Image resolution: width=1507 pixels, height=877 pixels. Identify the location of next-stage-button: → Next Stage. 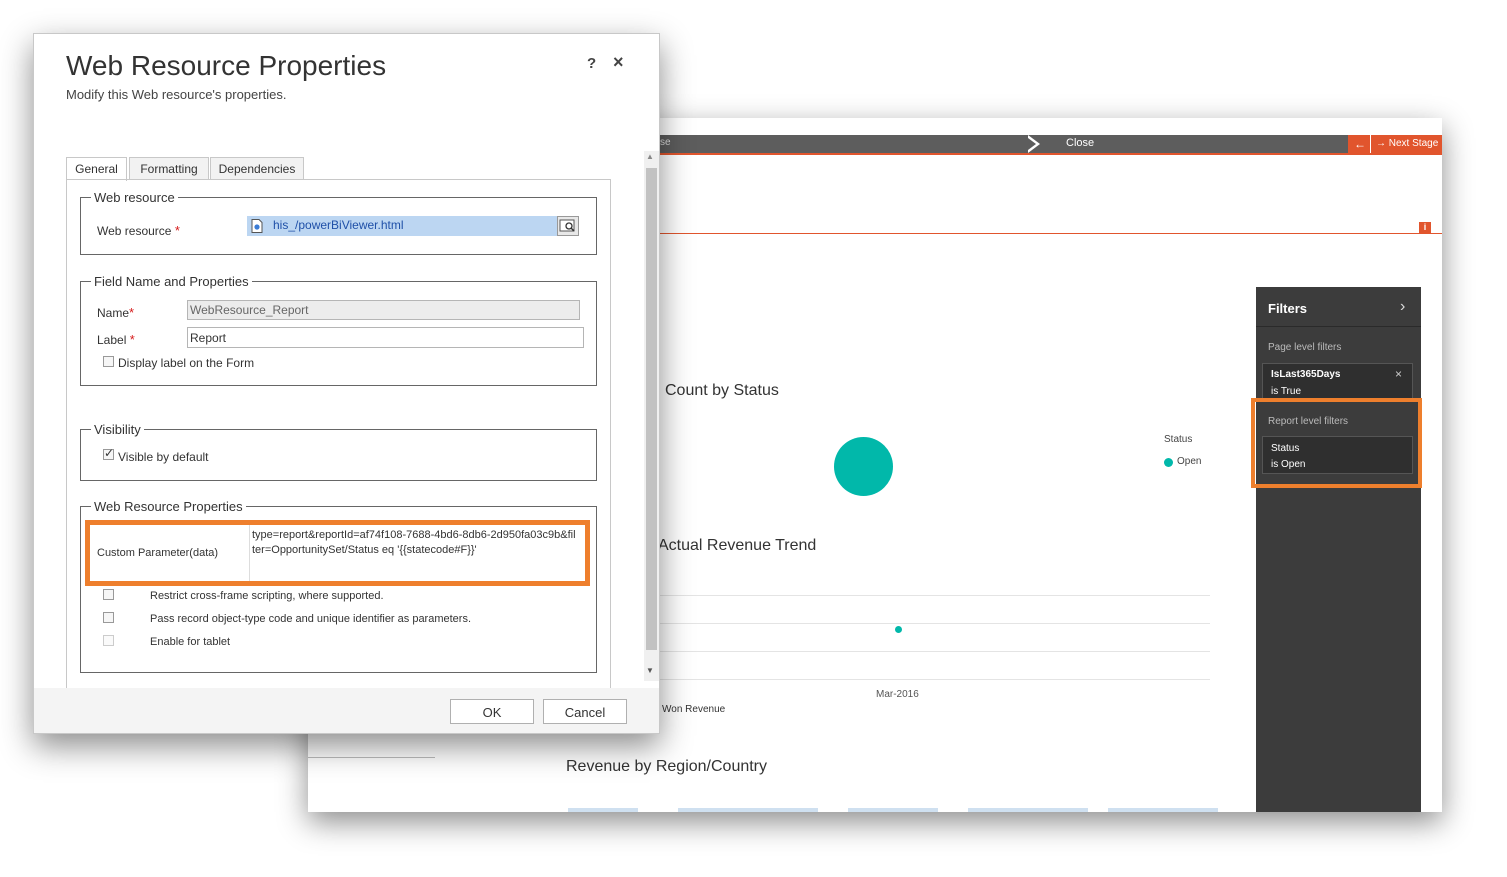
(1407, 143).